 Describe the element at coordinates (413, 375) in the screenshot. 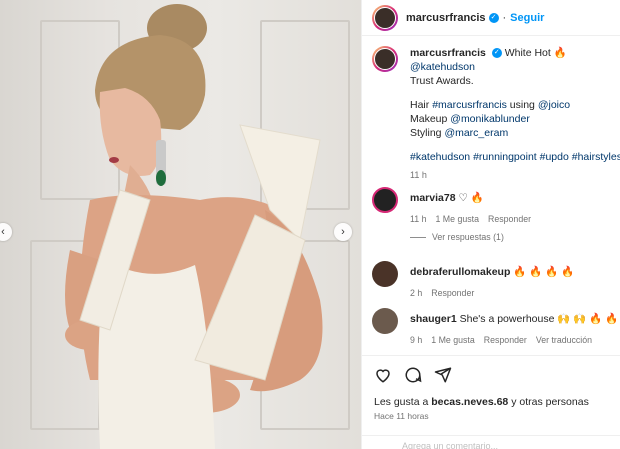

I see `comment-icon` at that location.